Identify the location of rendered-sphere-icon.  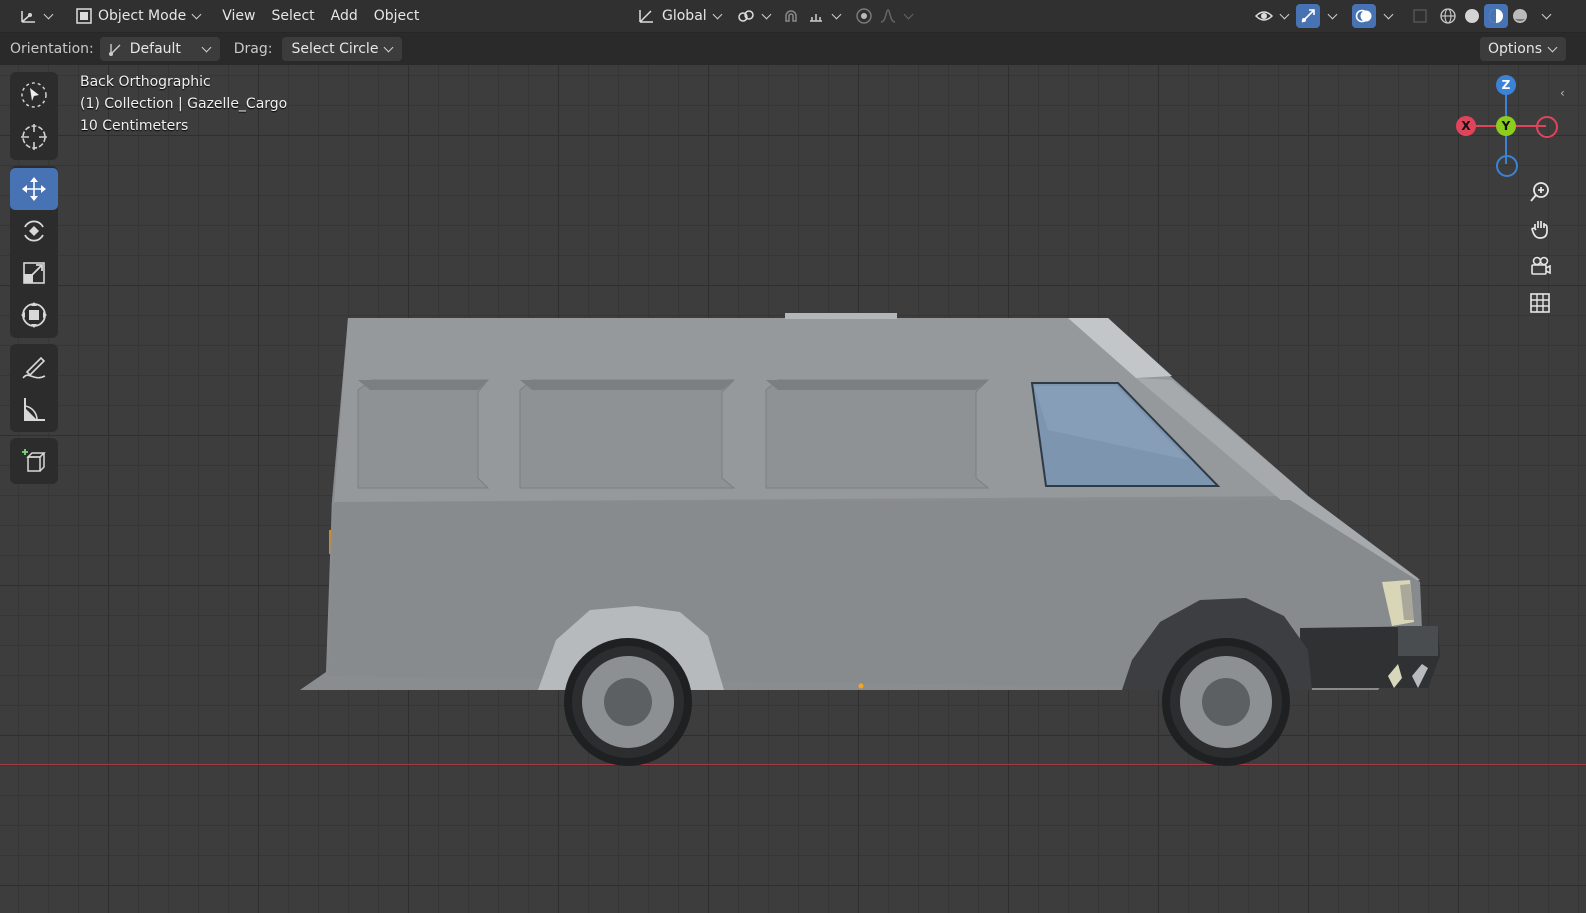
(1520, 16).